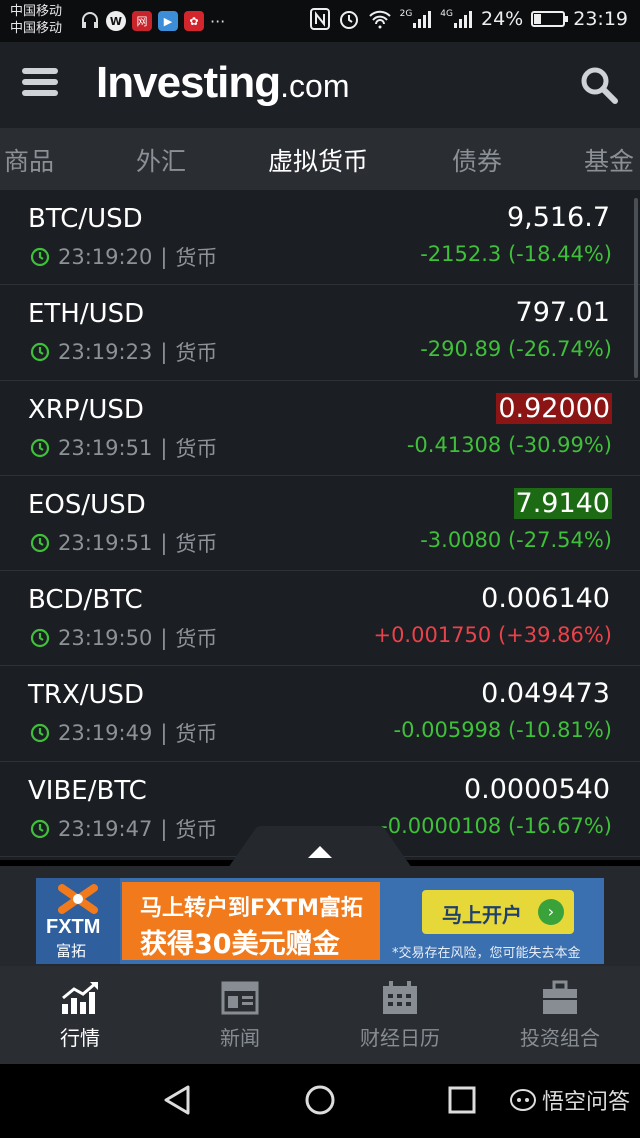 This screenshot has width=640, height=1138. Describe the element at coordinates (105, 638) in the screenshot. I see `quote-time: 23:19:50` at that location.